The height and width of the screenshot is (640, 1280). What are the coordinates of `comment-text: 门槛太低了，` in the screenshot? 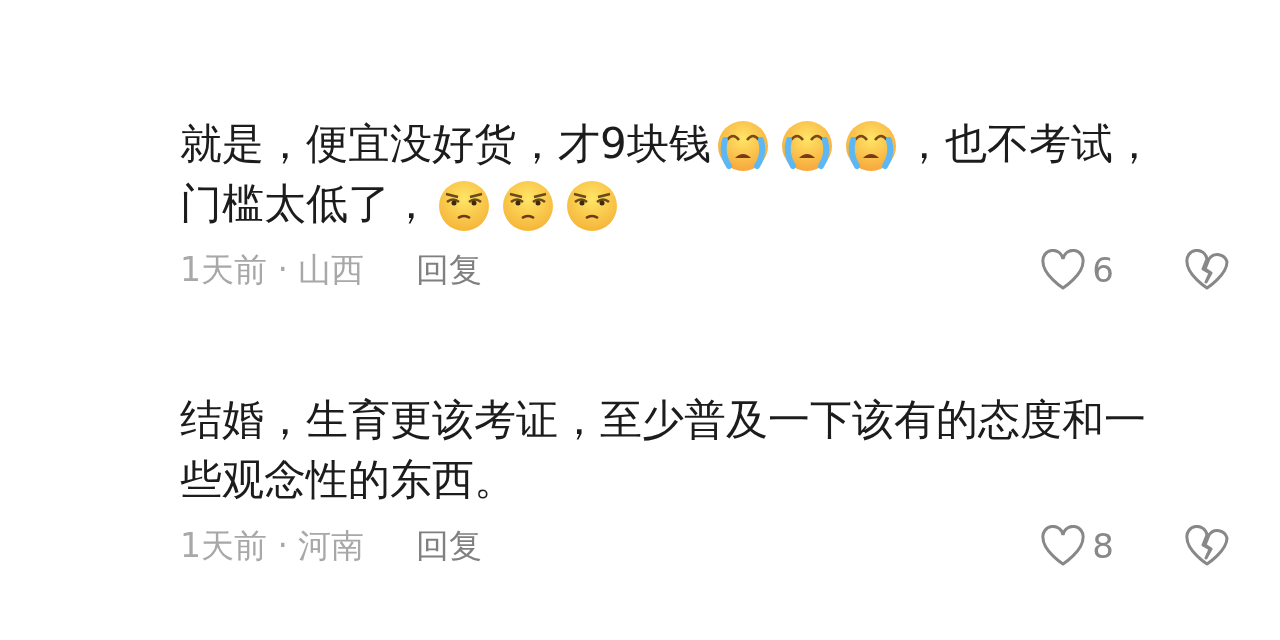 It's located at (306, 204).